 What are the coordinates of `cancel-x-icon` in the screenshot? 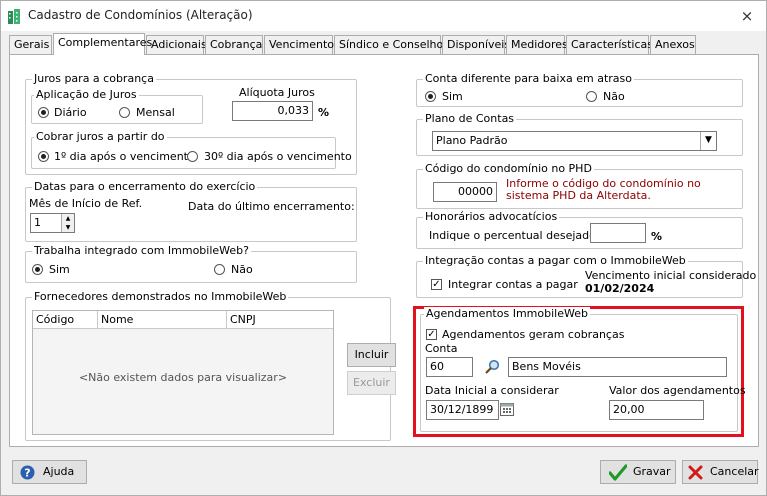 It's located at (695, 472).